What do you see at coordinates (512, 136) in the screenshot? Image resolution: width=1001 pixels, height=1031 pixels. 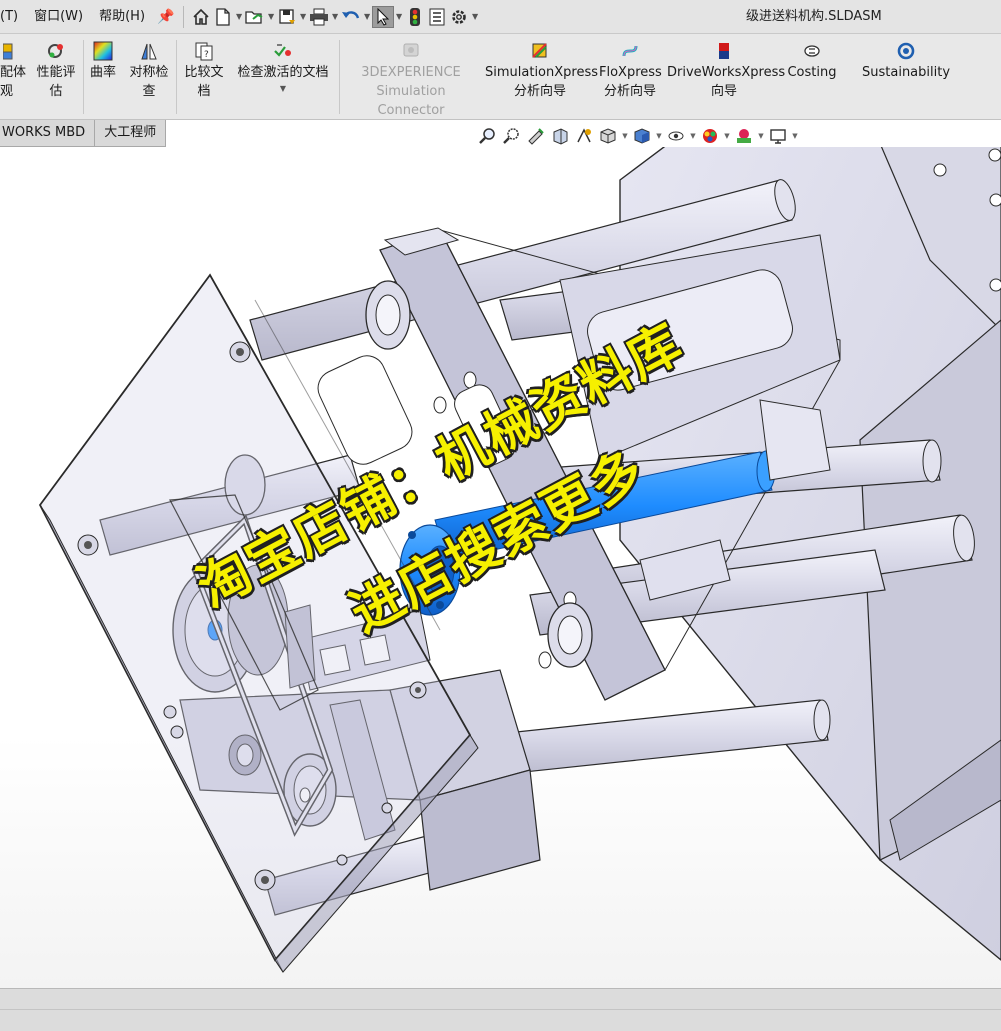 I see `zoom-to-area-icon` at bounding box center [512, 136].